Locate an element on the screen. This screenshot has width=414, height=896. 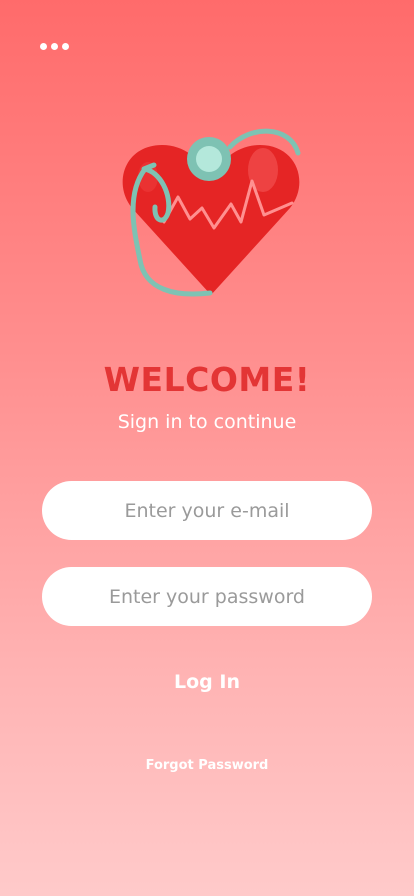
heart-stethoscope-icon is located at coordinates (211, 212).